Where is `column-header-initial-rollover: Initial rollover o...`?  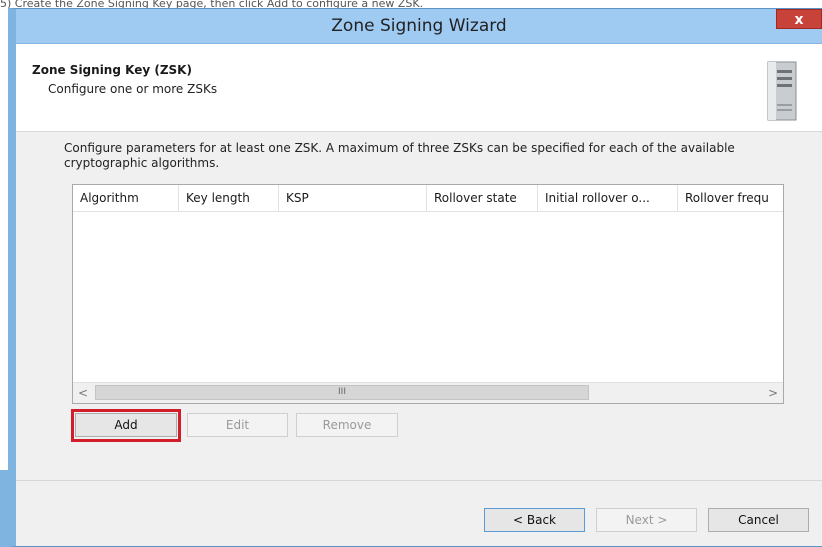 column-header-initial-rollover: Initial rollover o... is located at coordinates (608, 198).